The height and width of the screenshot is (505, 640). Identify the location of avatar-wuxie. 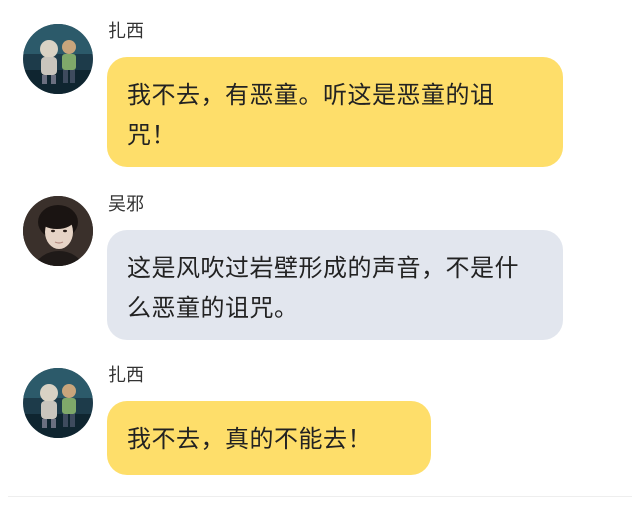
(58, 231).